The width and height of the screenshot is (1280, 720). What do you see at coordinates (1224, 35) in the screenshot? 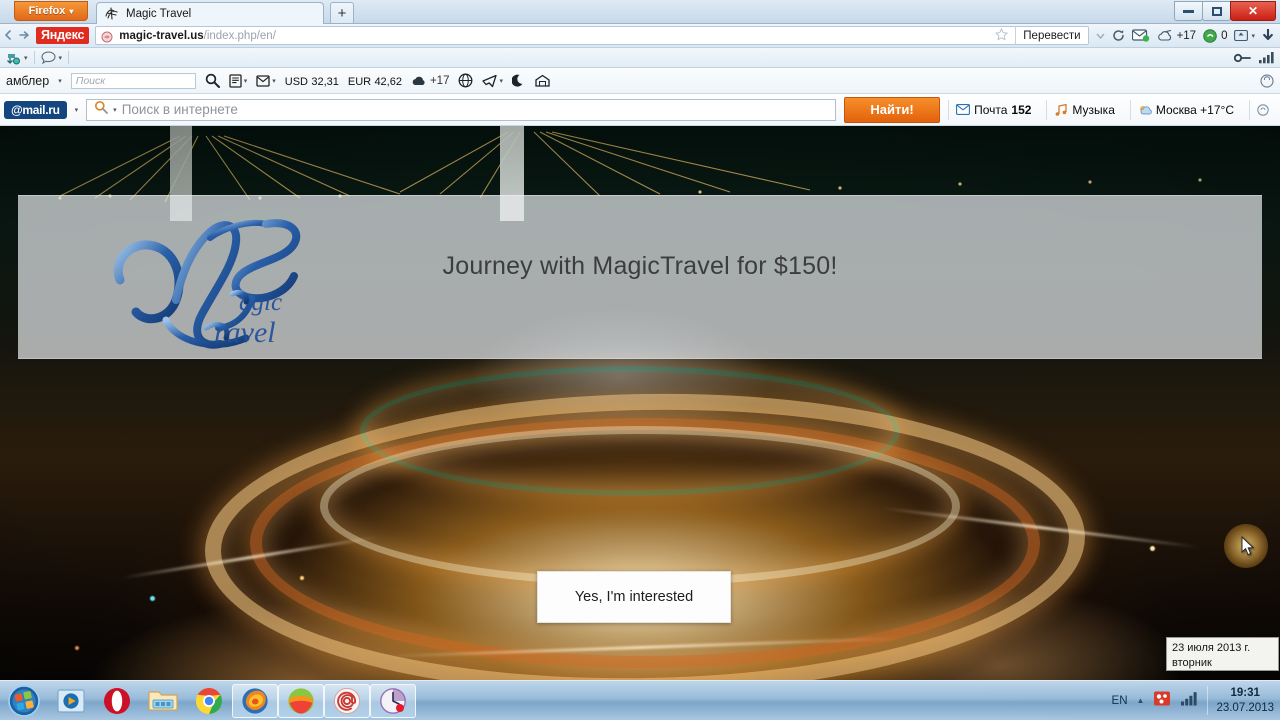
I see `notifications-count: 0` at bounding box center [1224, 35].